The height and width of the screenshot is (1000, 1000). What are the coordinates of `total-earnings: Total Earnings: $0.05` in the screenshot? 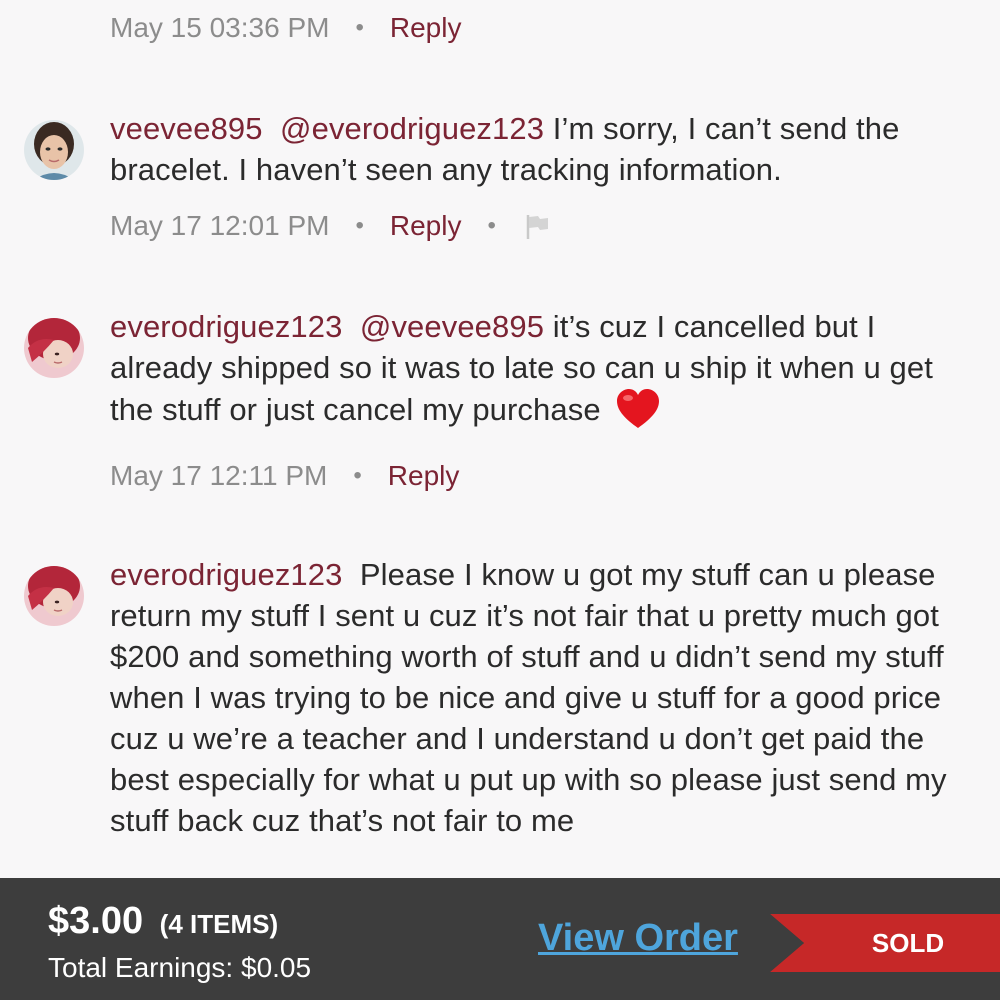 It's located at (180, 967).